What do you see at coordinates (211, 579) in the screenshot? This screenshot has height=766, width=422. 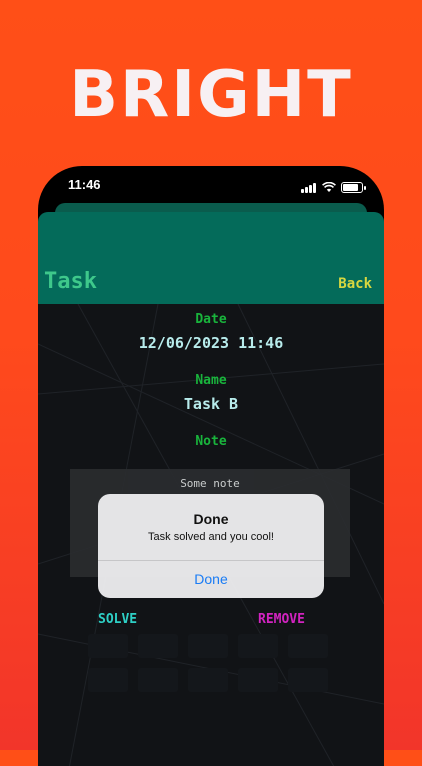 I see `alert-done-button: Done` at bounding box center [211, 579].